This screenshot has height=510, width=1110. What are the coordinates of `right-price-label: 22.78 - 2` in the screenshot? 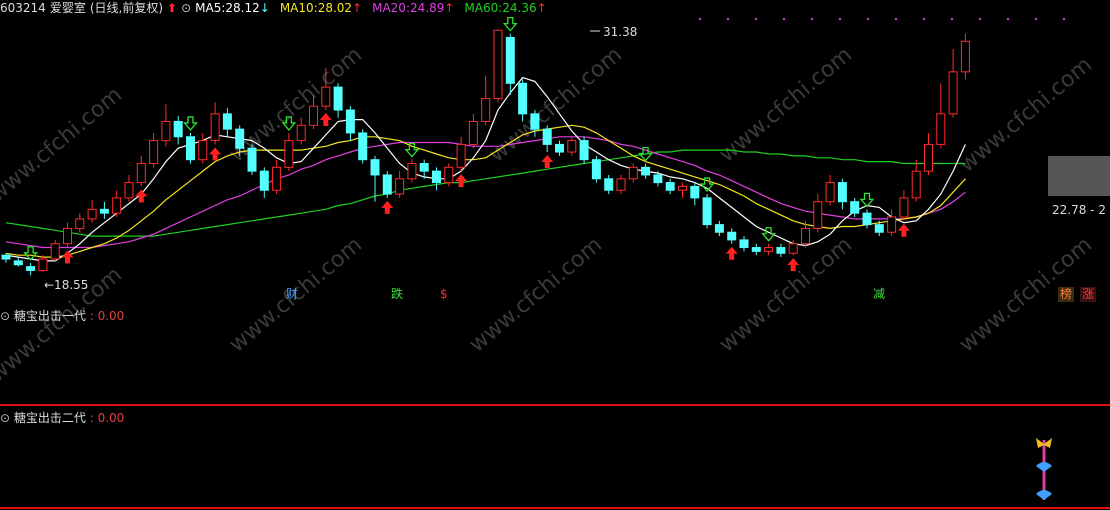 It's located at (1079, 210).